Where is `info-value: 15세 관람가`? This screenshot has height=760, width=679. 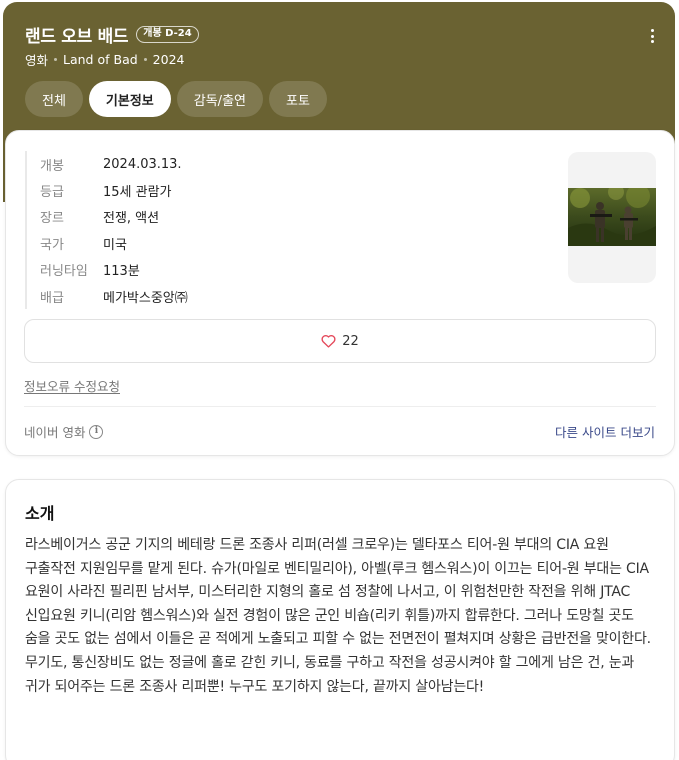
info-value: 15세 관람가 is located at coordinates (137, 193).